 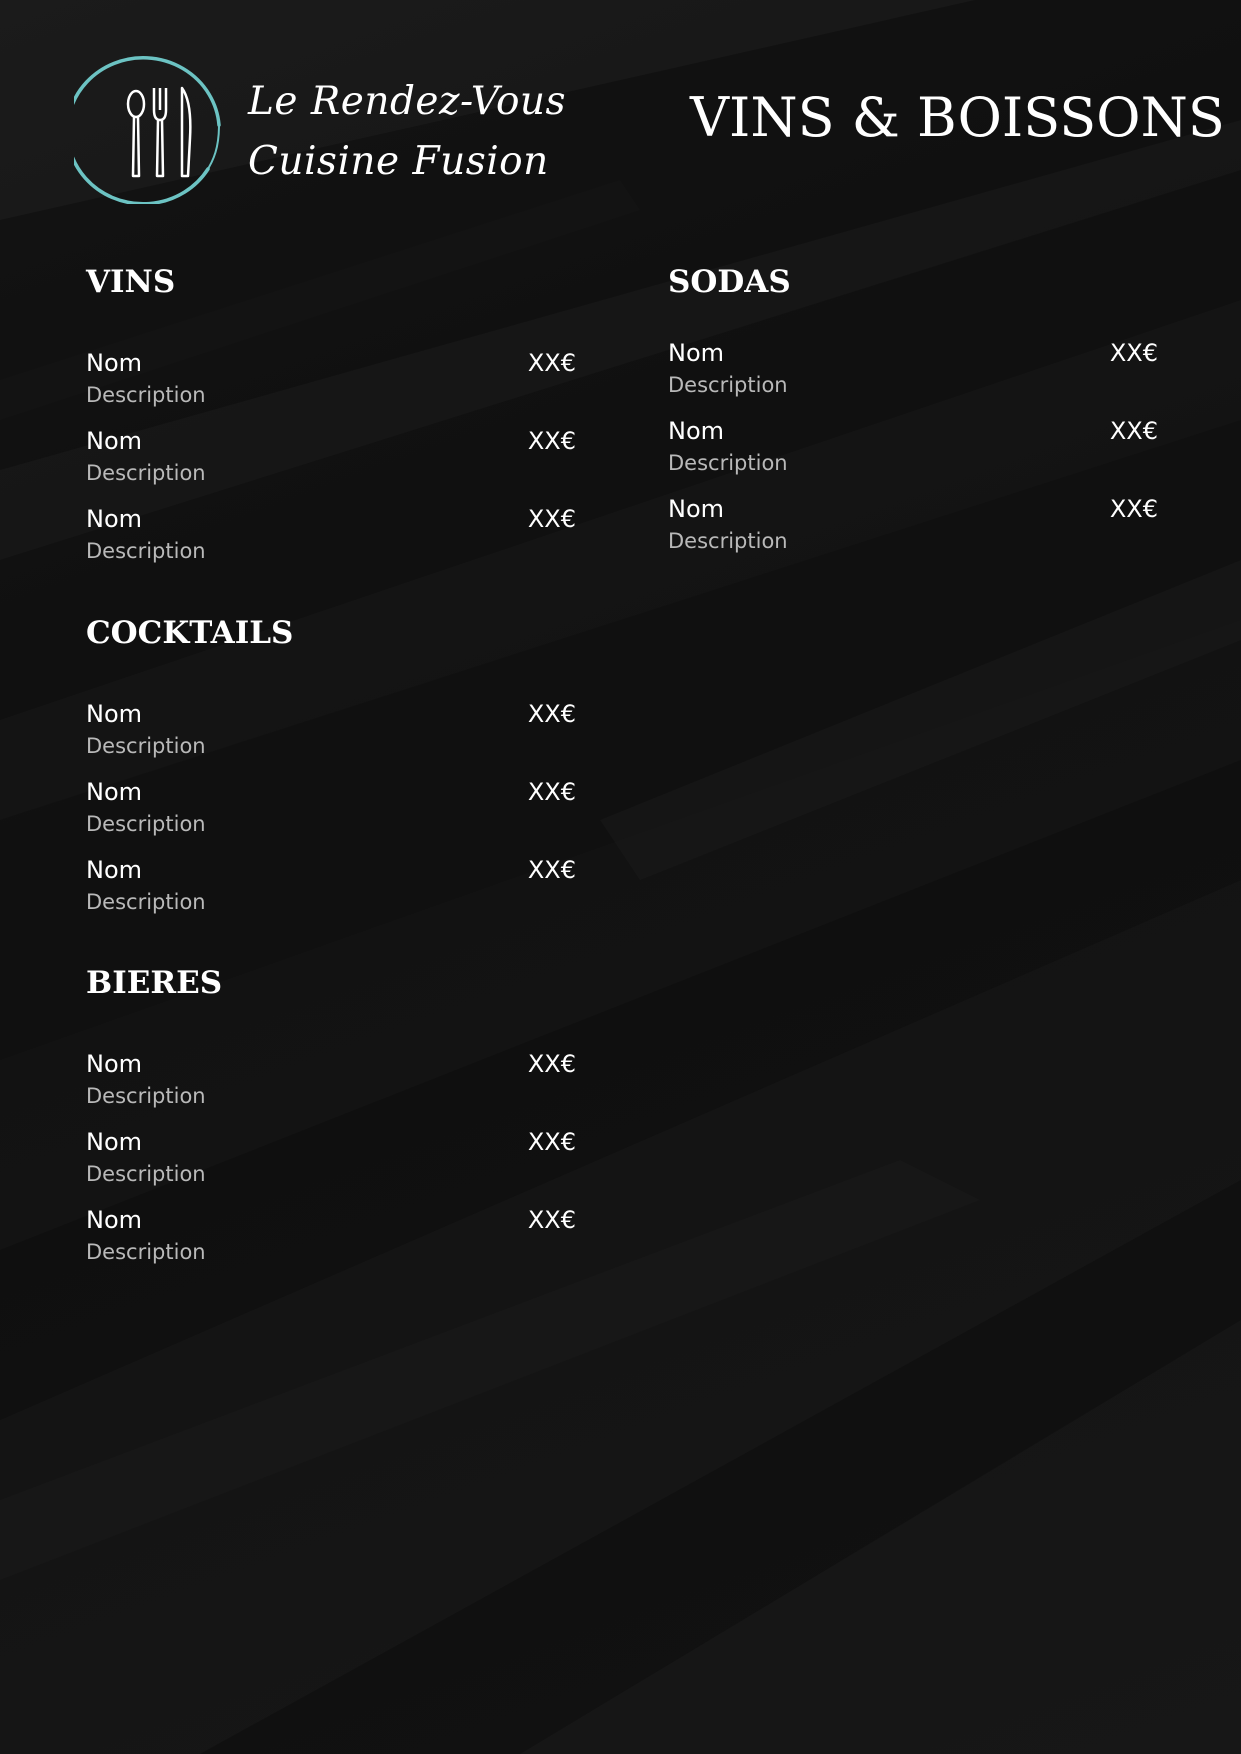 What do you see at coordinates (147, 130) in the screenshot?
I see `cutlery-ring-icon` at bounding box center [147, 130].